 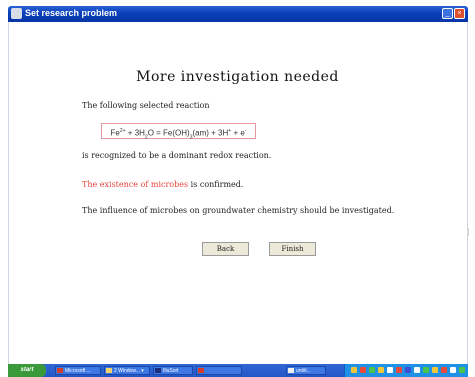 I want to click on back-button: Back, so click(x=225, y=249).